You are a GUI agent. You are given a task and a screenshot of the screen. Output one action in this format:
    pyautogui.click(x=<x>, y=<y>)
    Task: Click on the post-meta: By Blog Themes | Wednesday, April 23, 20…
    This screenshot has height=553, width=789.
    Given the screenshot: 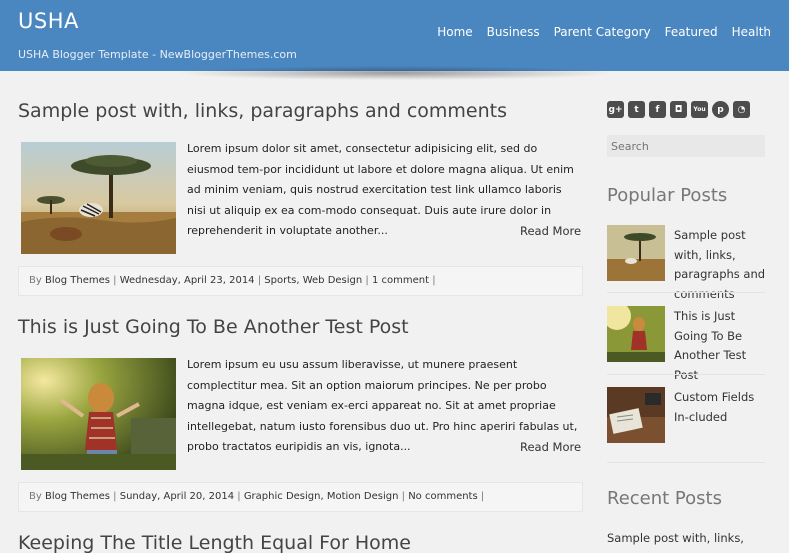 What is the action you would take?
    pyautogui.click(x=300, y=281)
    